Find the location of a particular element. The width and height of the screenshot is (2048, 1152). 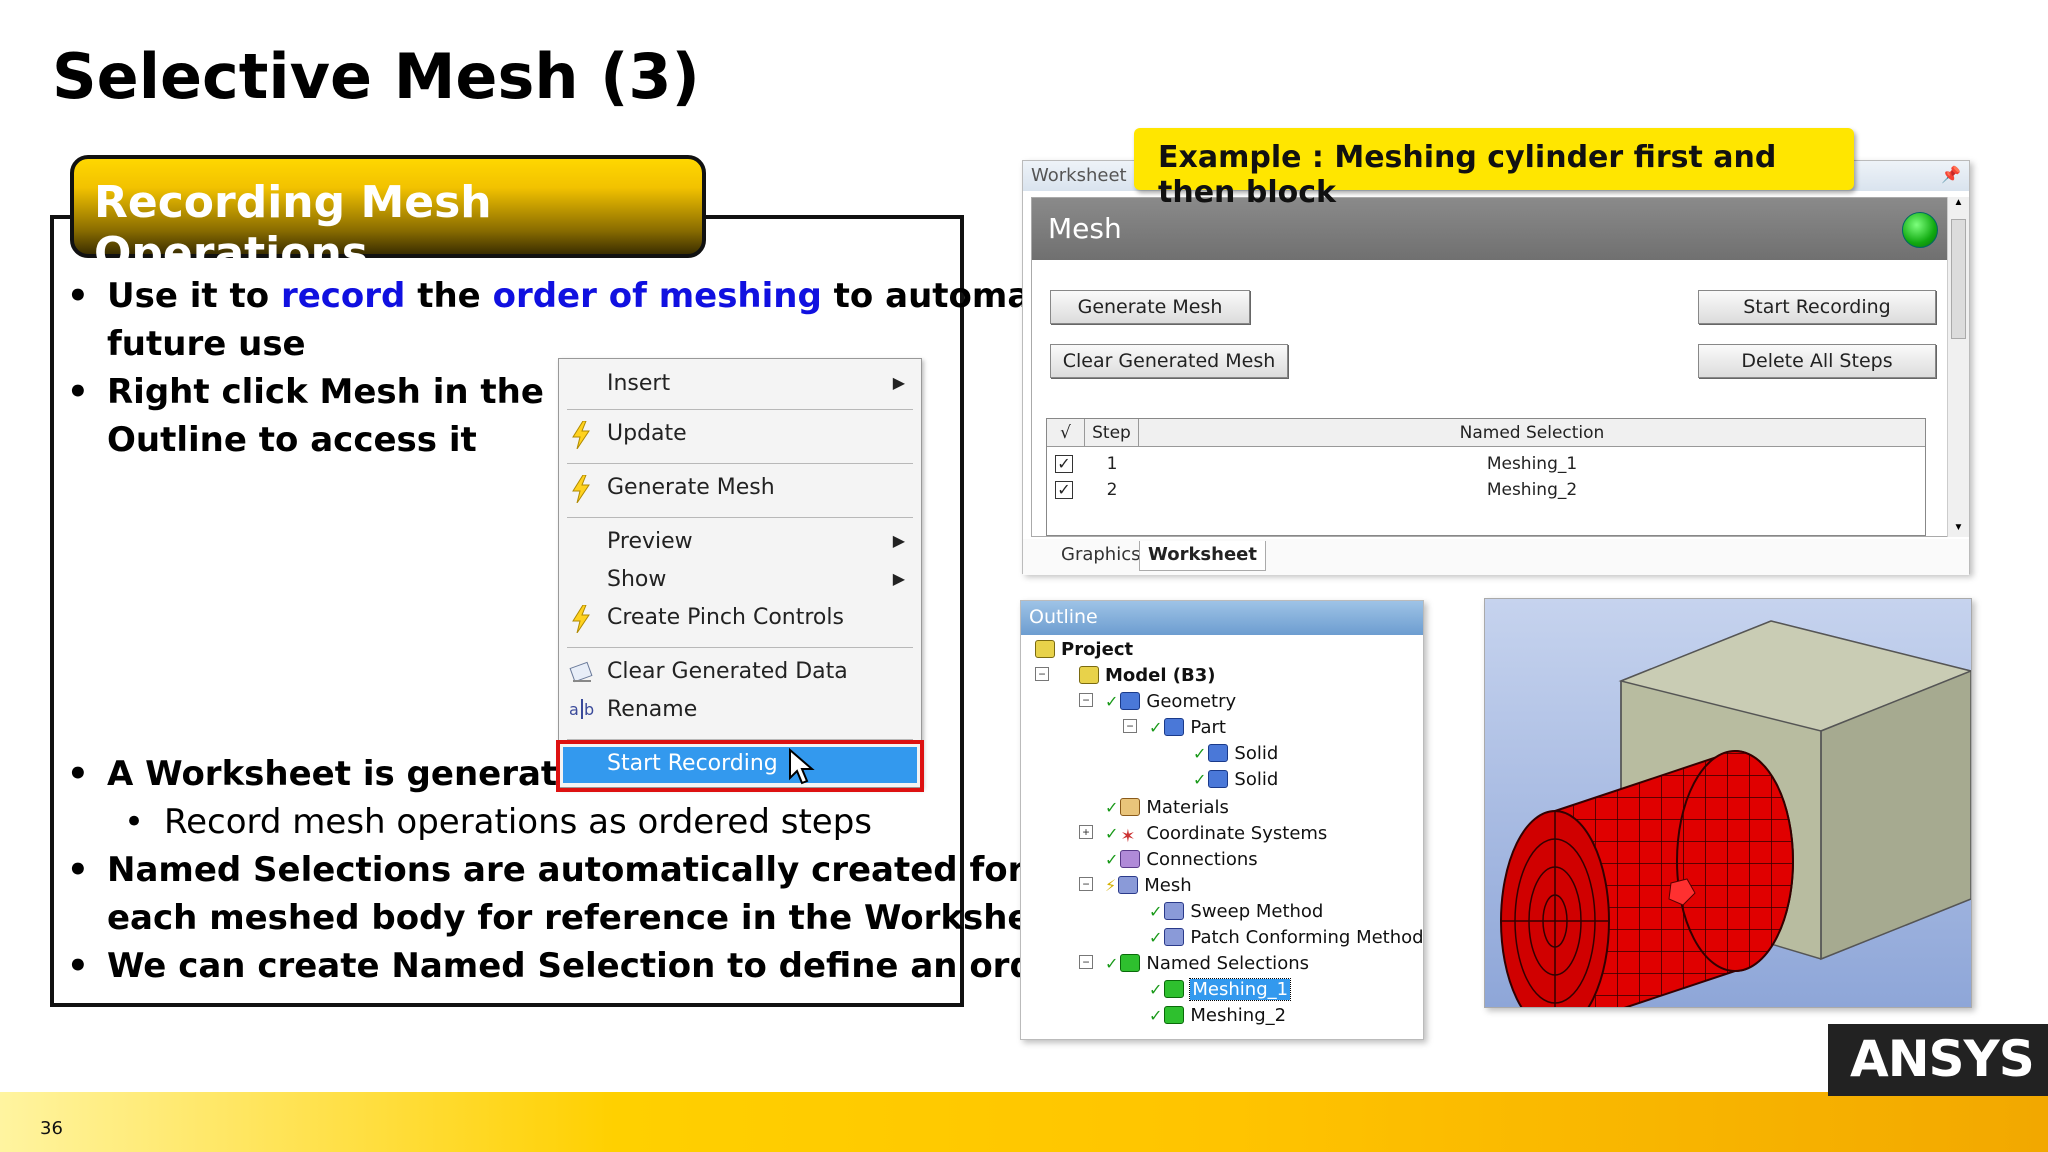

outline-titlebar: Outline is located at coordinates (1222, 618).